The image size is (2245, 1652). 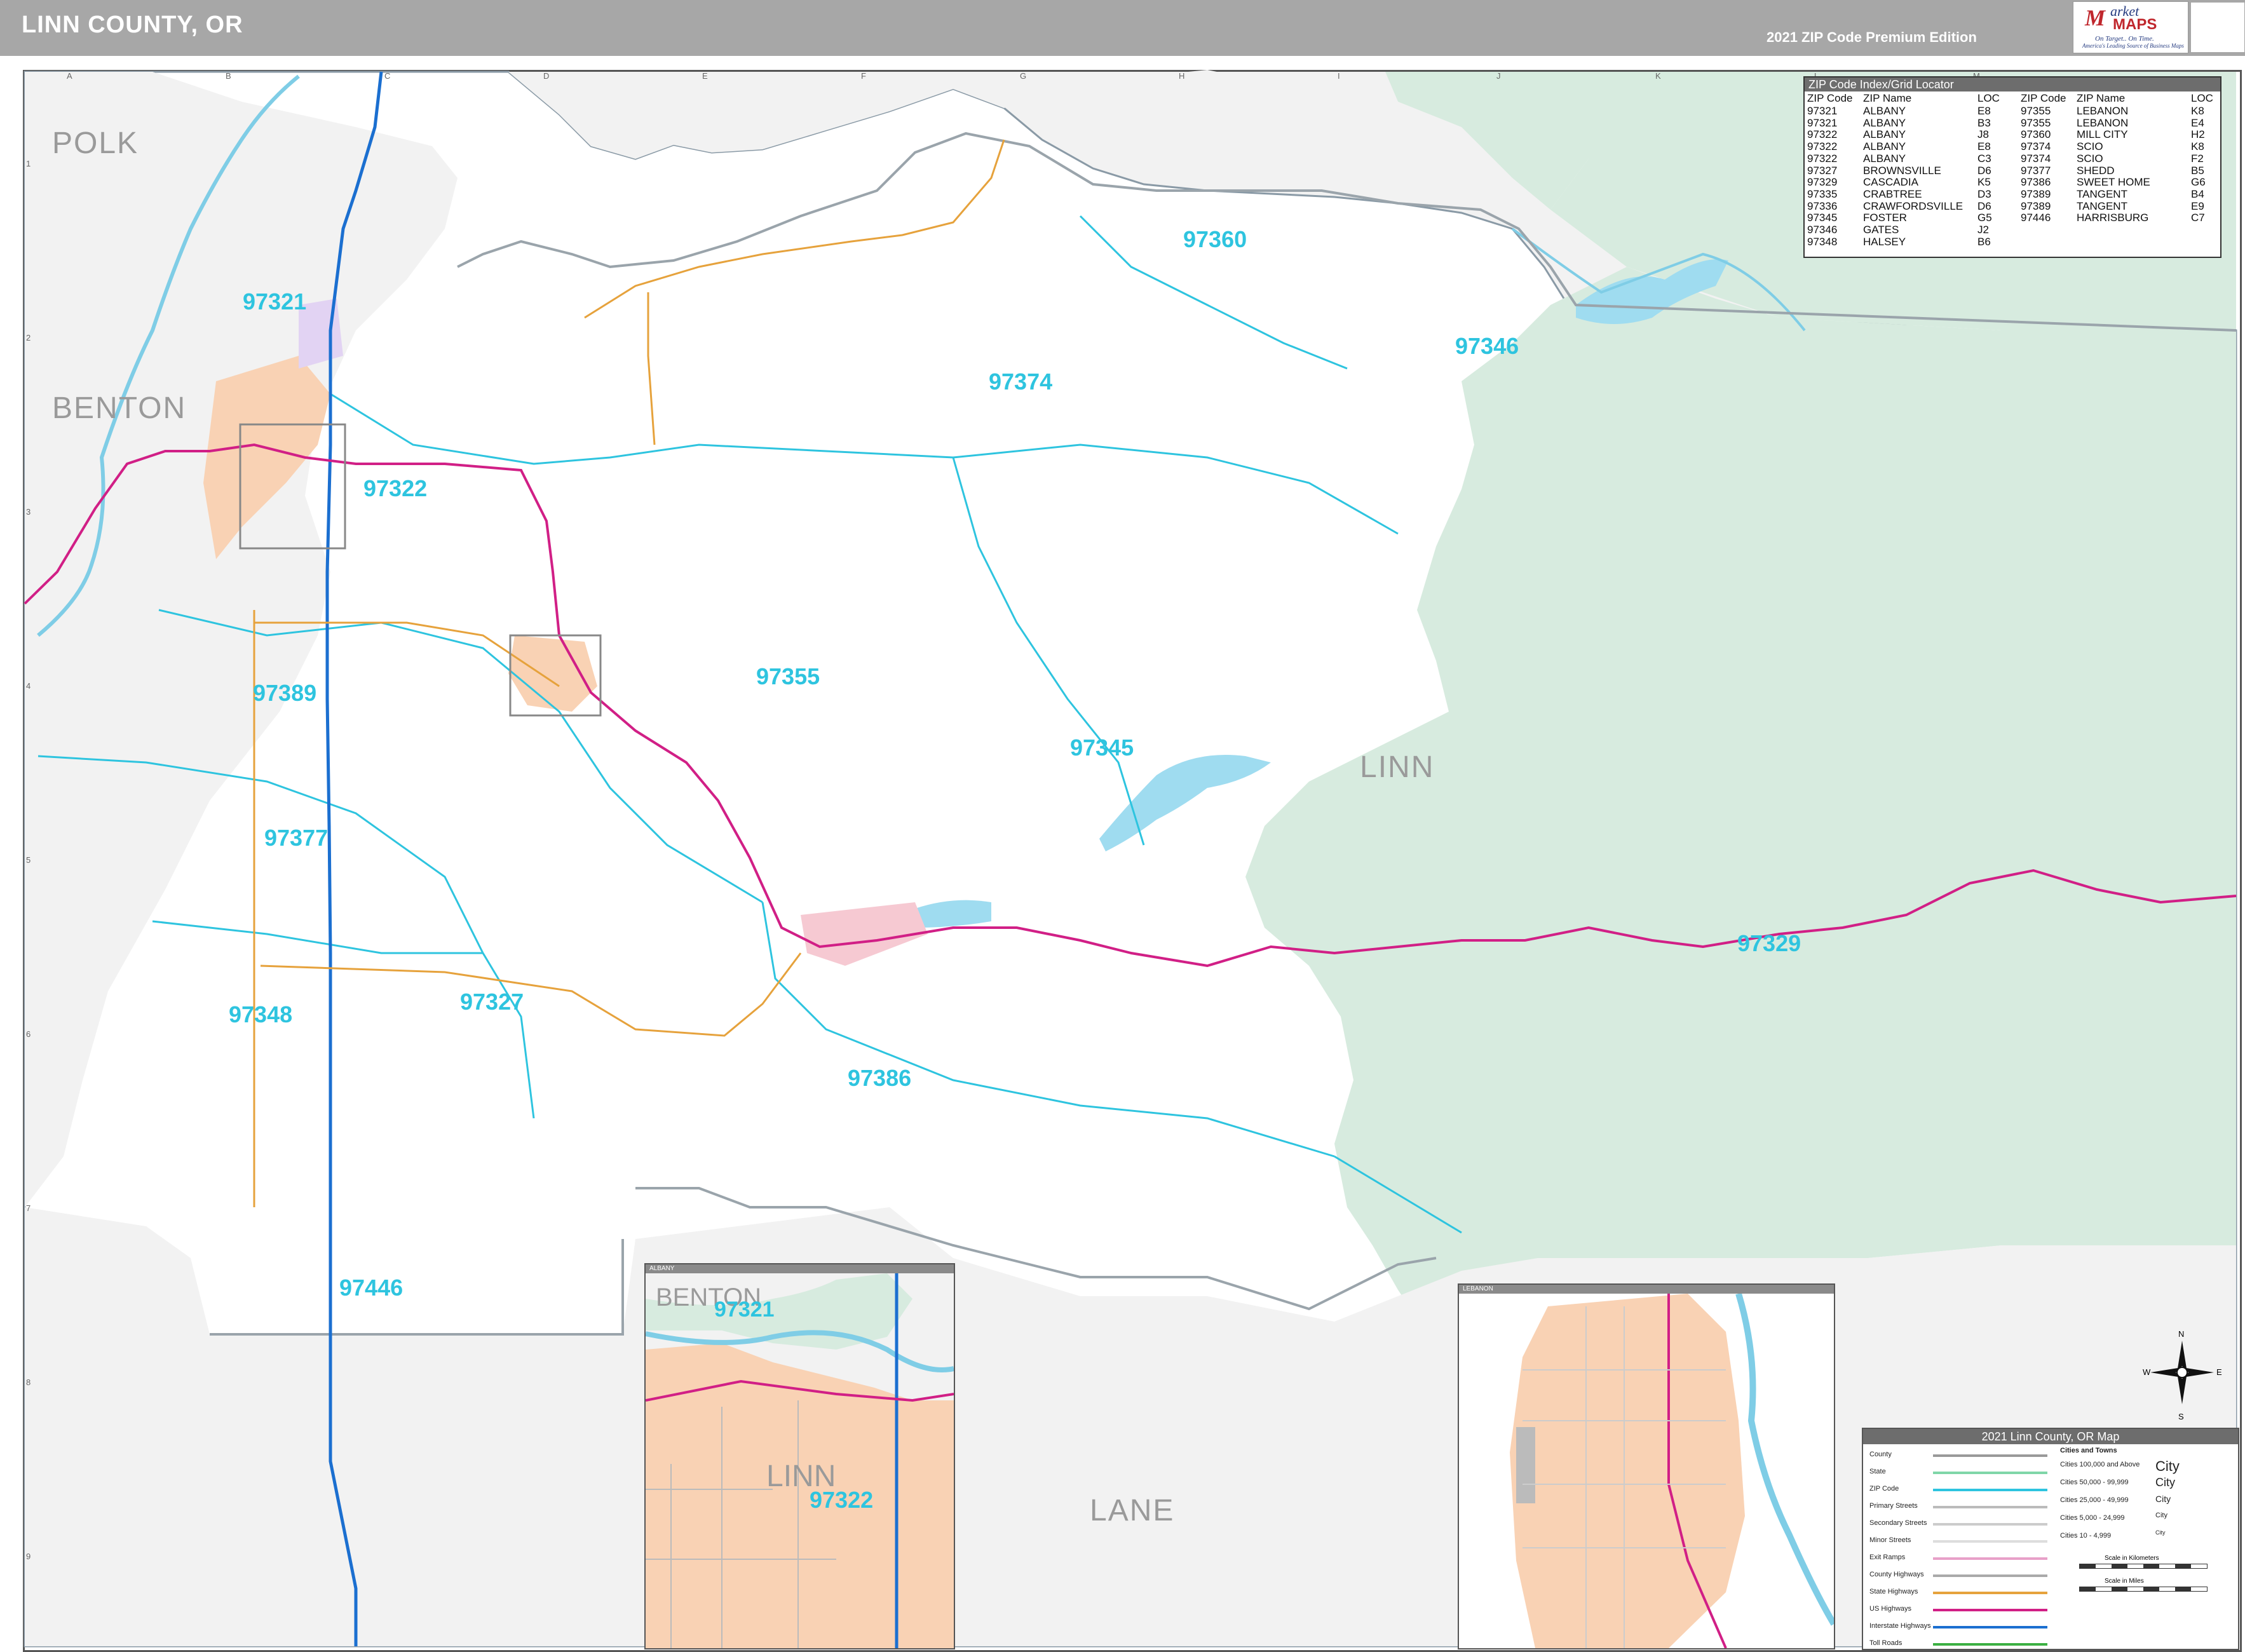 What do you see at coordinates (1487, 346) in the screenshot?
I see `zip-label: 97346` at bounding box center [1487, 346].